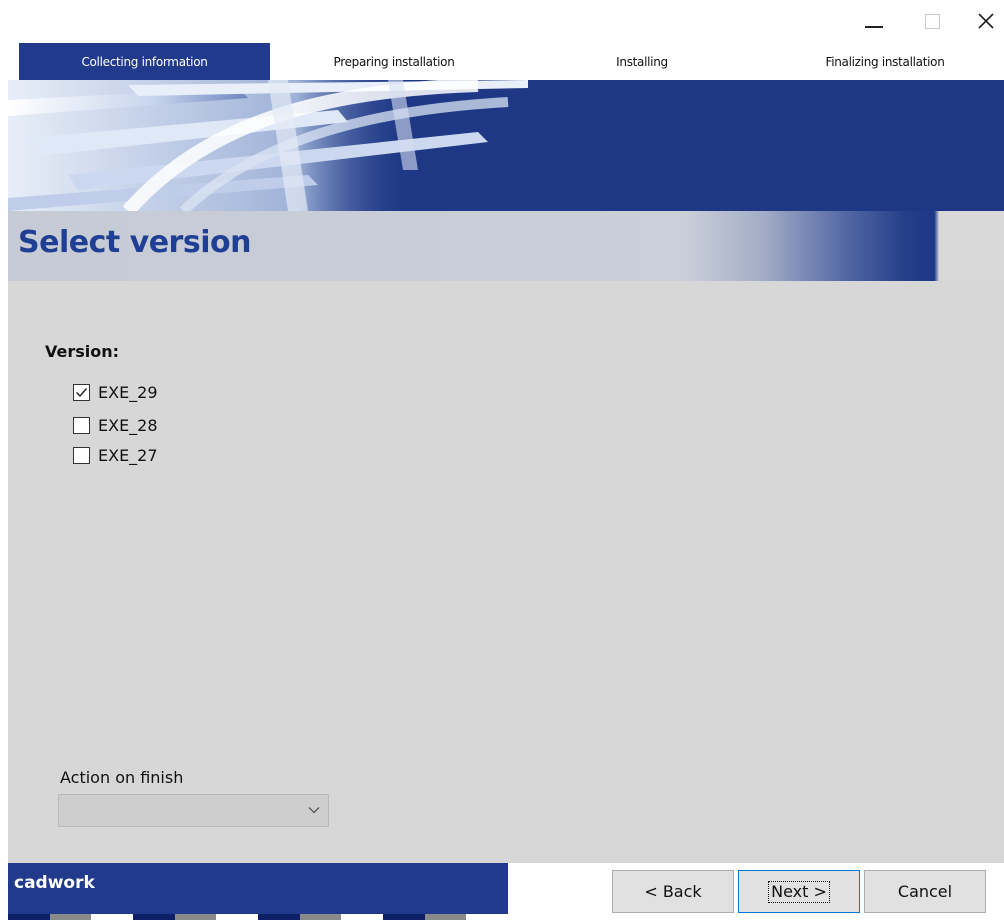  I want to click on close-button, so click(985, 21).